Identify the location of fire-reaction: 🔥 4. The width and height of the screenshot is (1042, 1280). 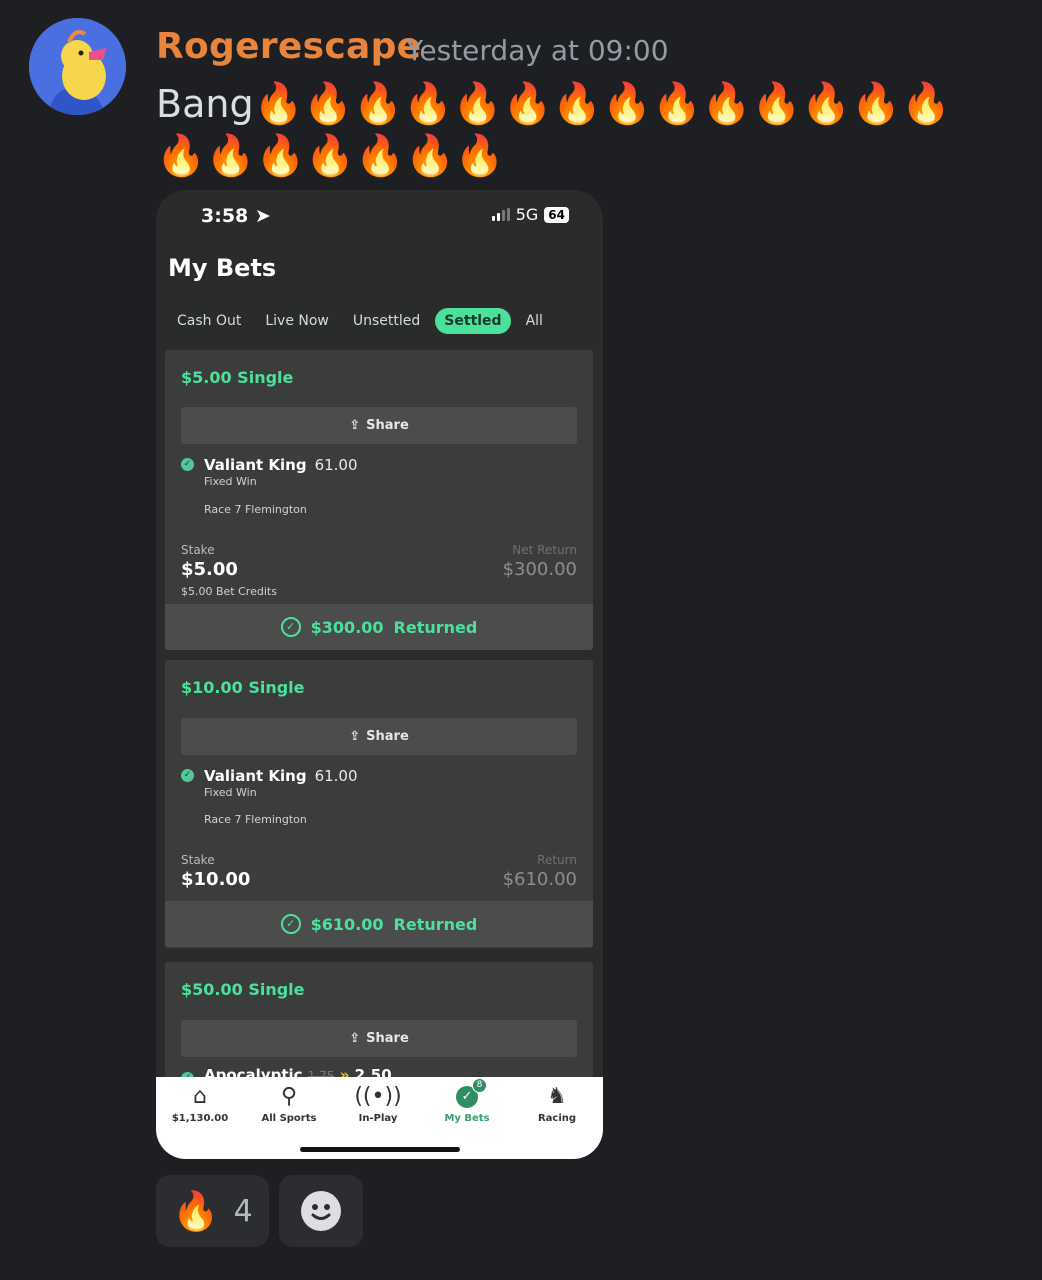
(212, 1211).